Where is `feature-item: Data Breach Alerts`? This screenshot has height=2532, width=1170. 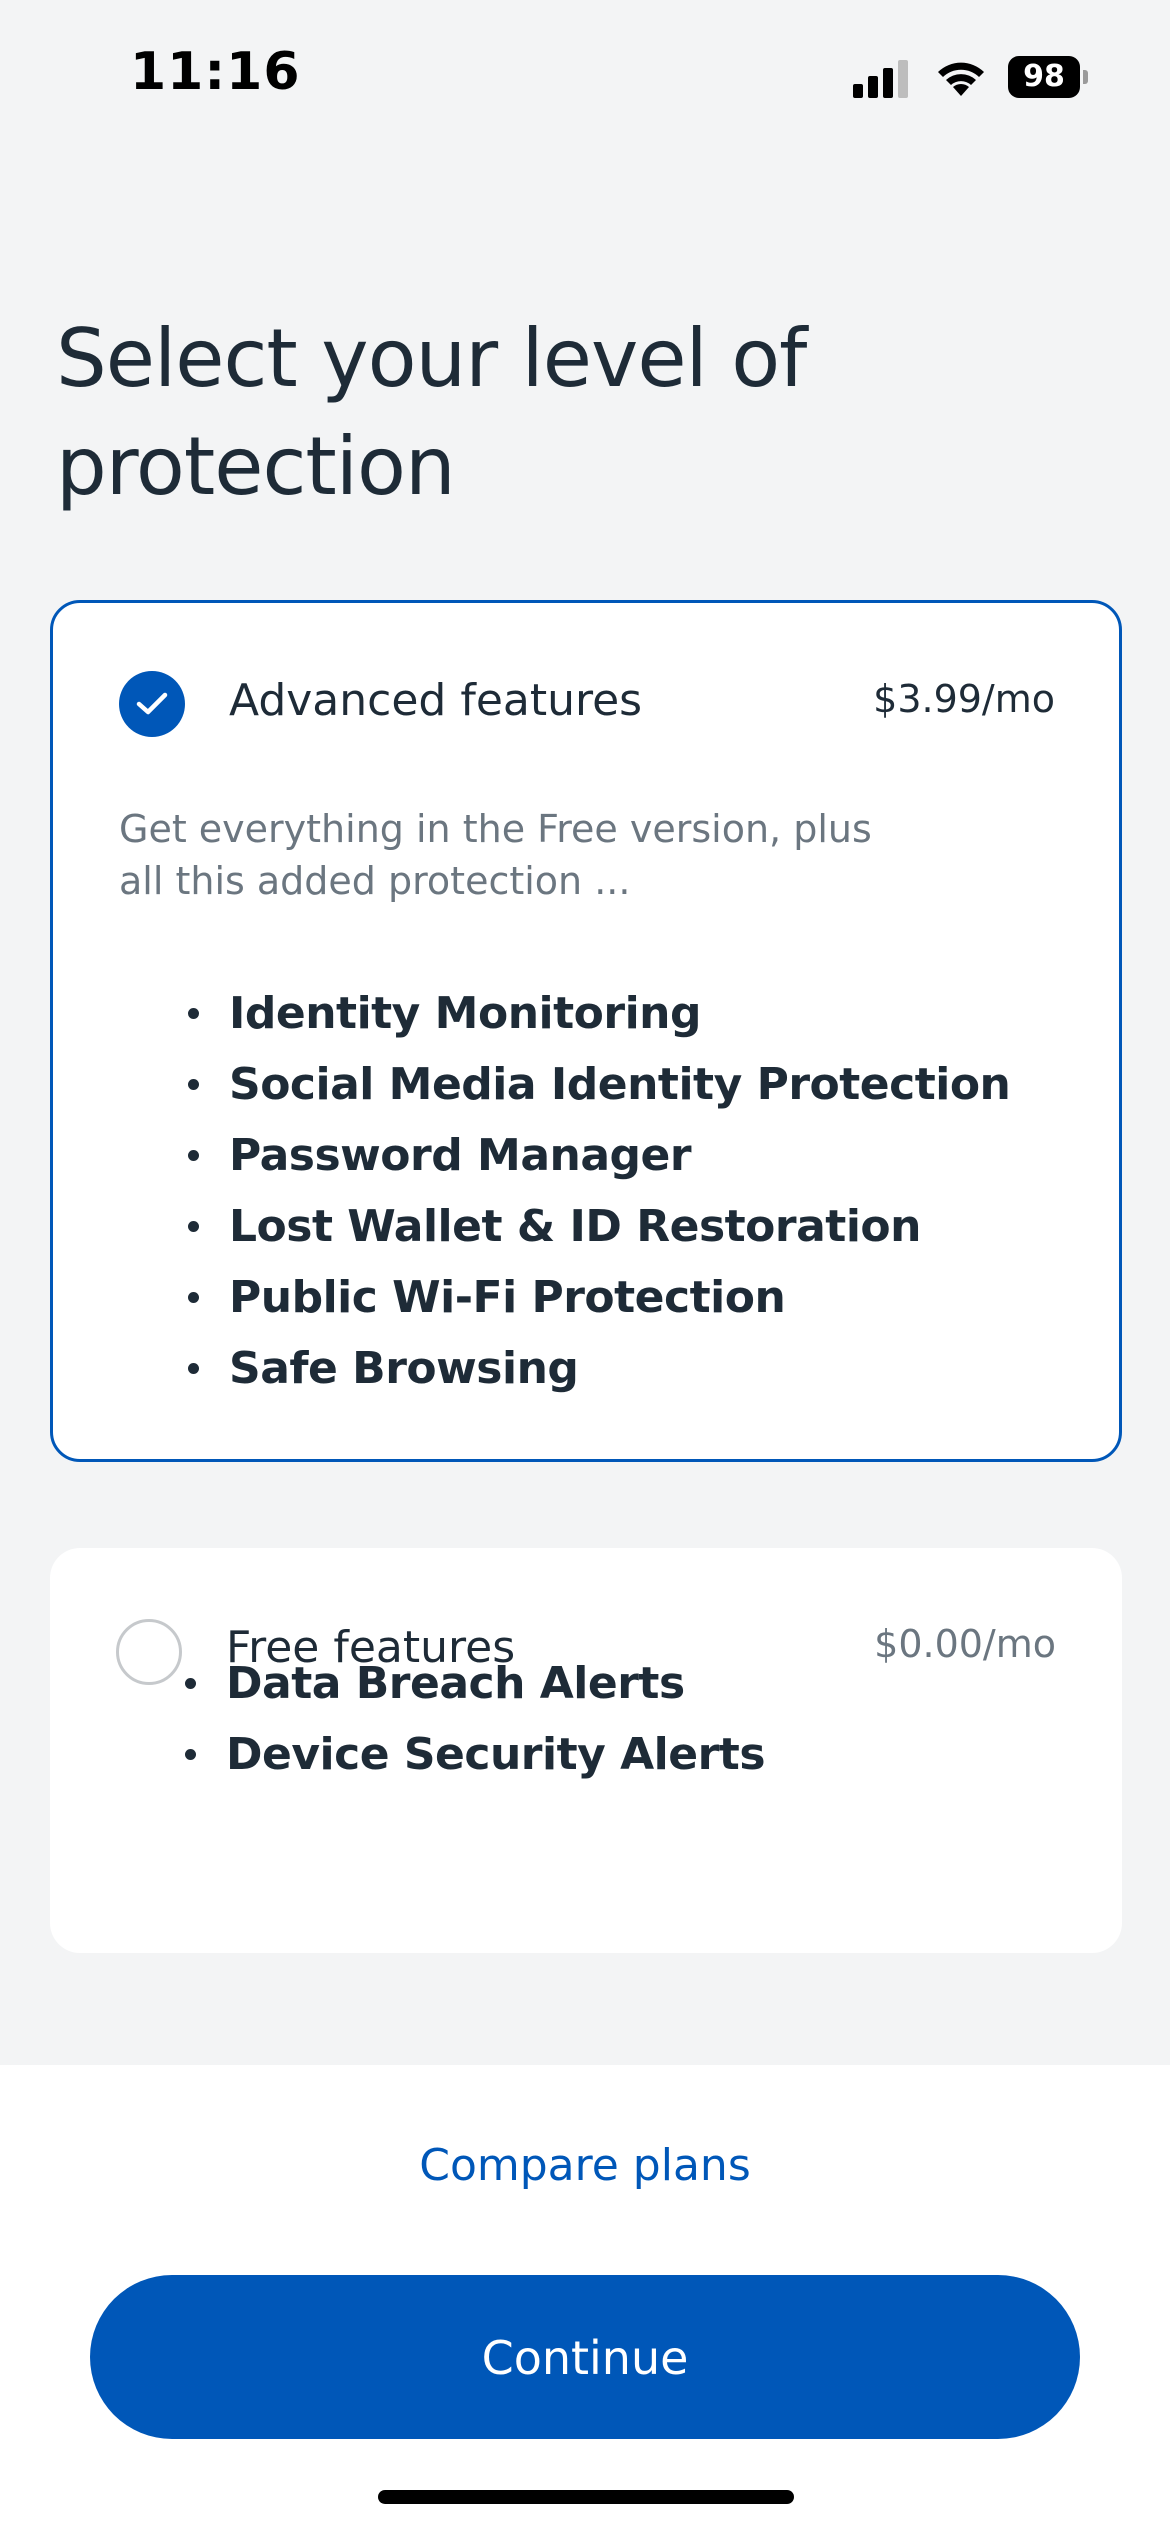
feature-item: Data Breach Alerts is located at coordinates (447, 1683).